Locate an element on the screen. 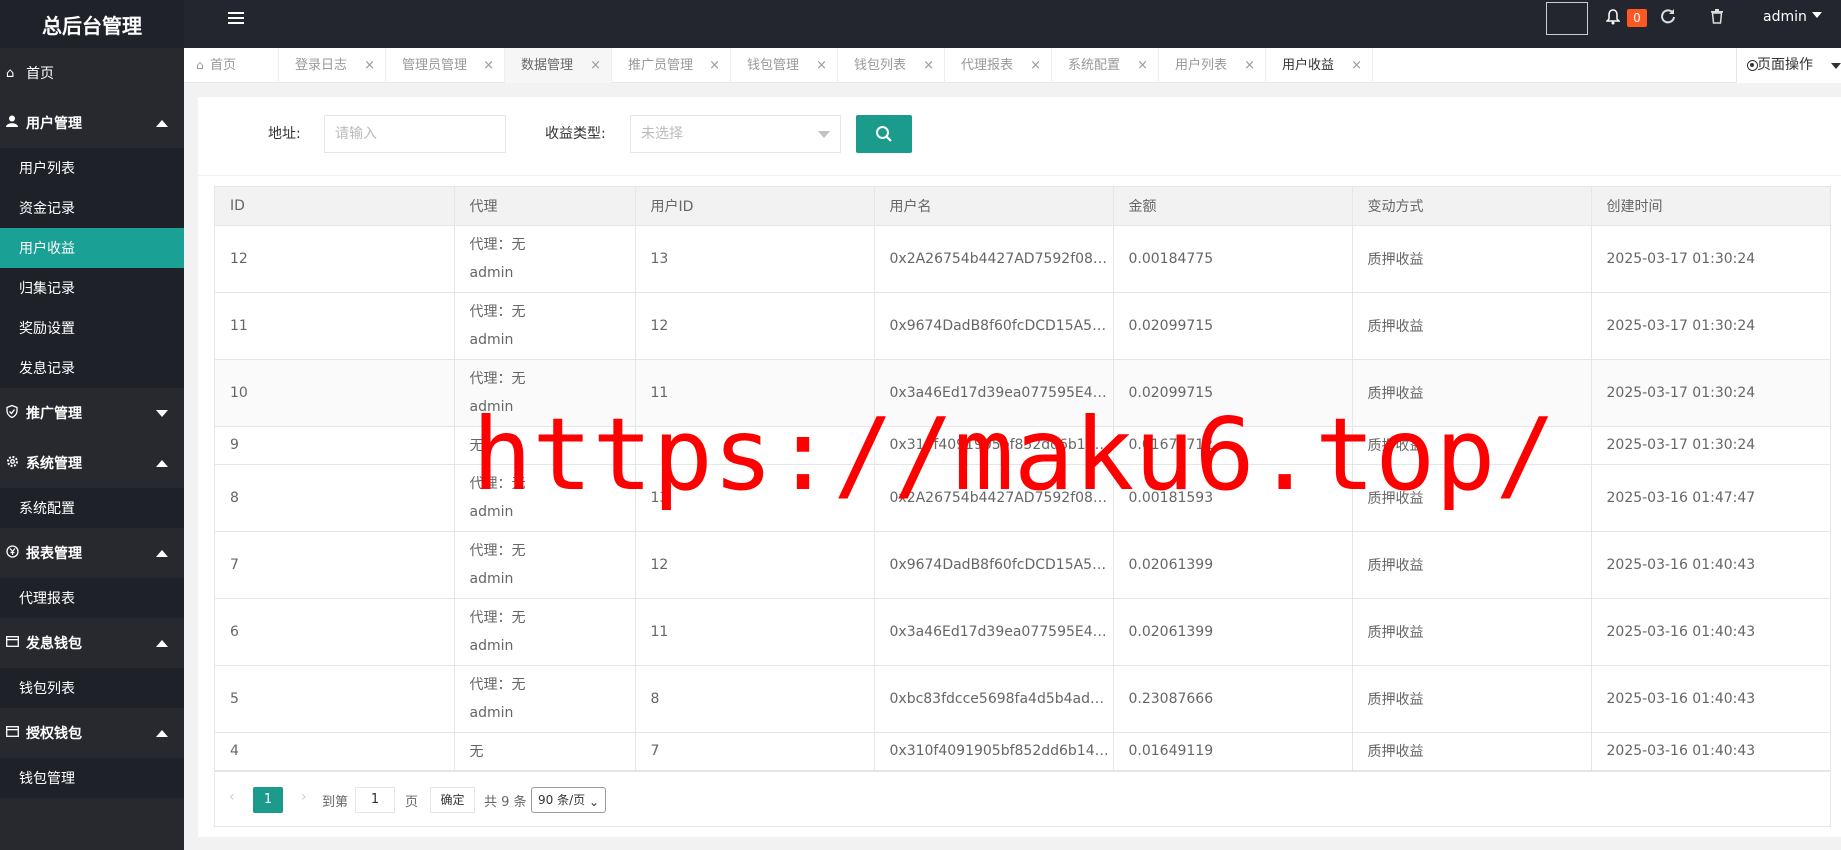 The image size is (1841, 850). cell-user-id: 7 is located at coordinates (755, 751).